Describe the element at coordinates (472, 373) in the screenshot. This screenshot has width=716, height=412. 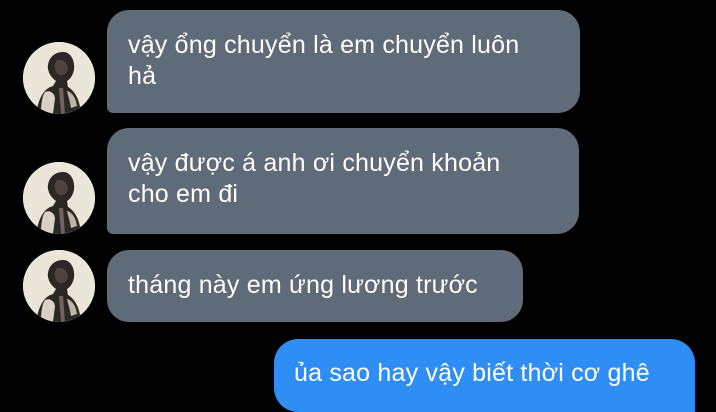
I see `message-text-line: ủa sao hay vậy biết thời cơ ghê` at that location.